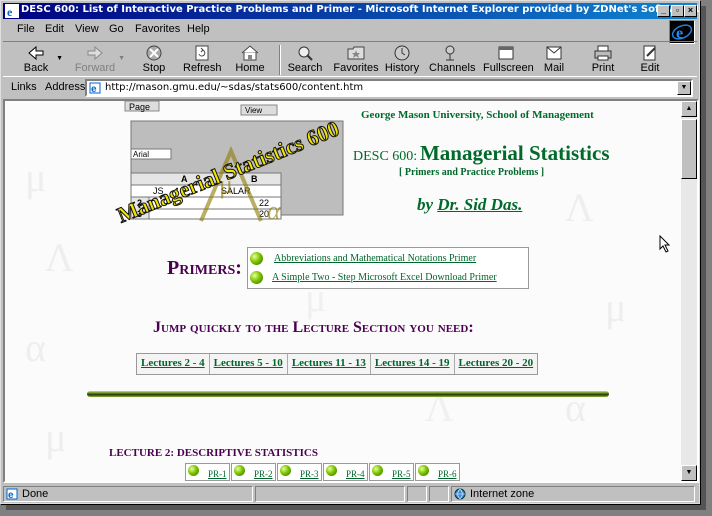  I want to click on stop-button: Stop, so click(154, 60).